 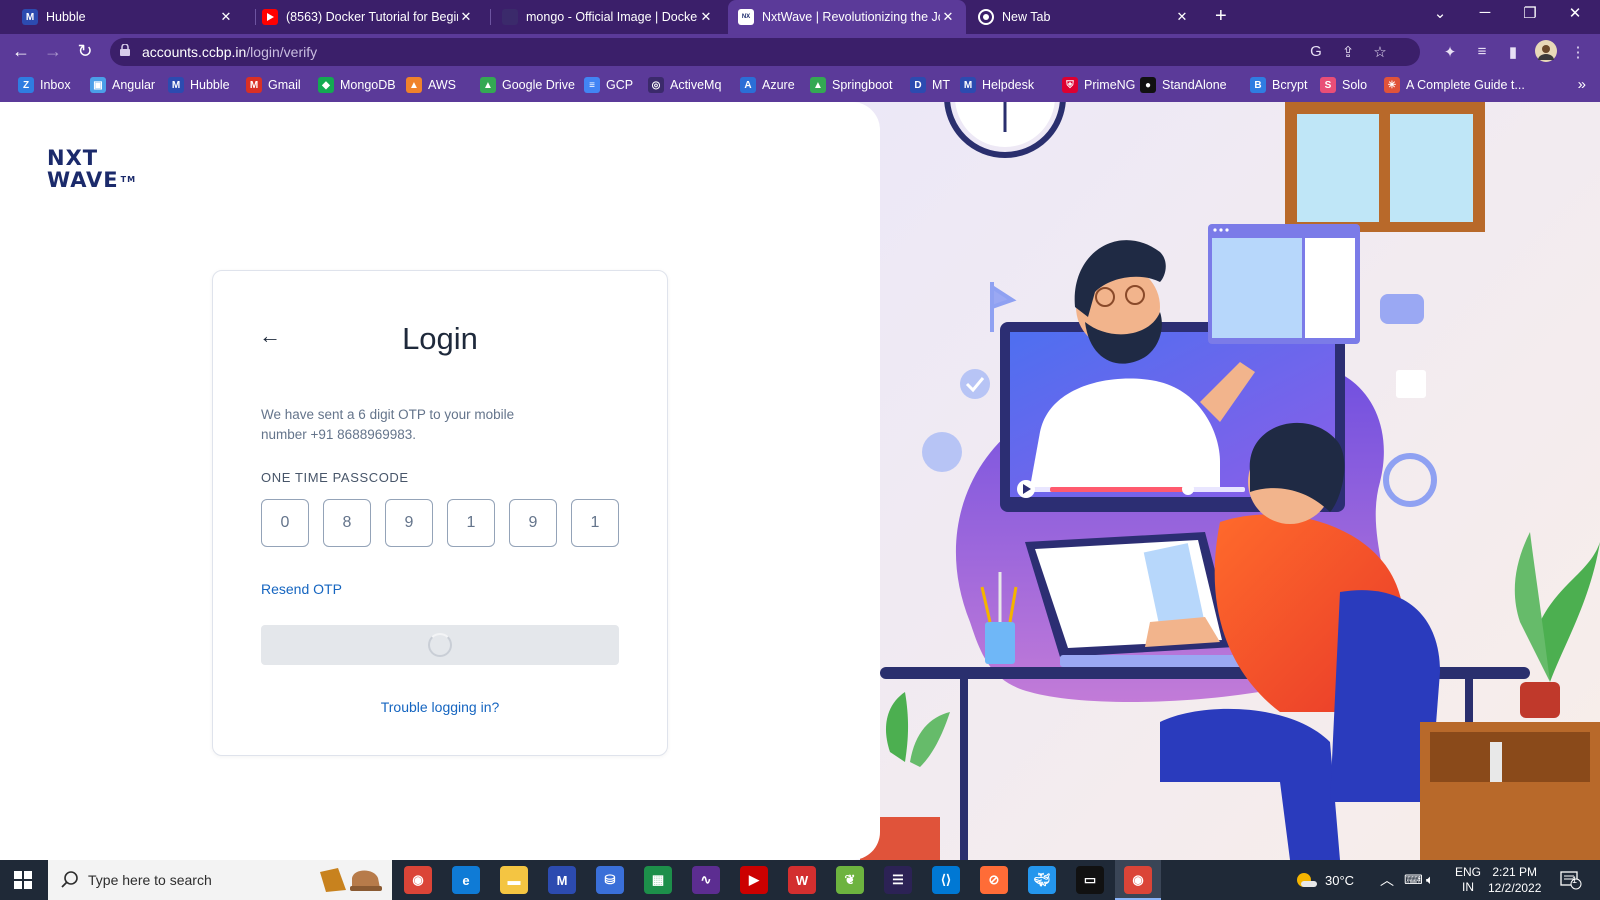 I want to click on otp-label: ONE TIME PASSCODE, so click(x=335, y=477).